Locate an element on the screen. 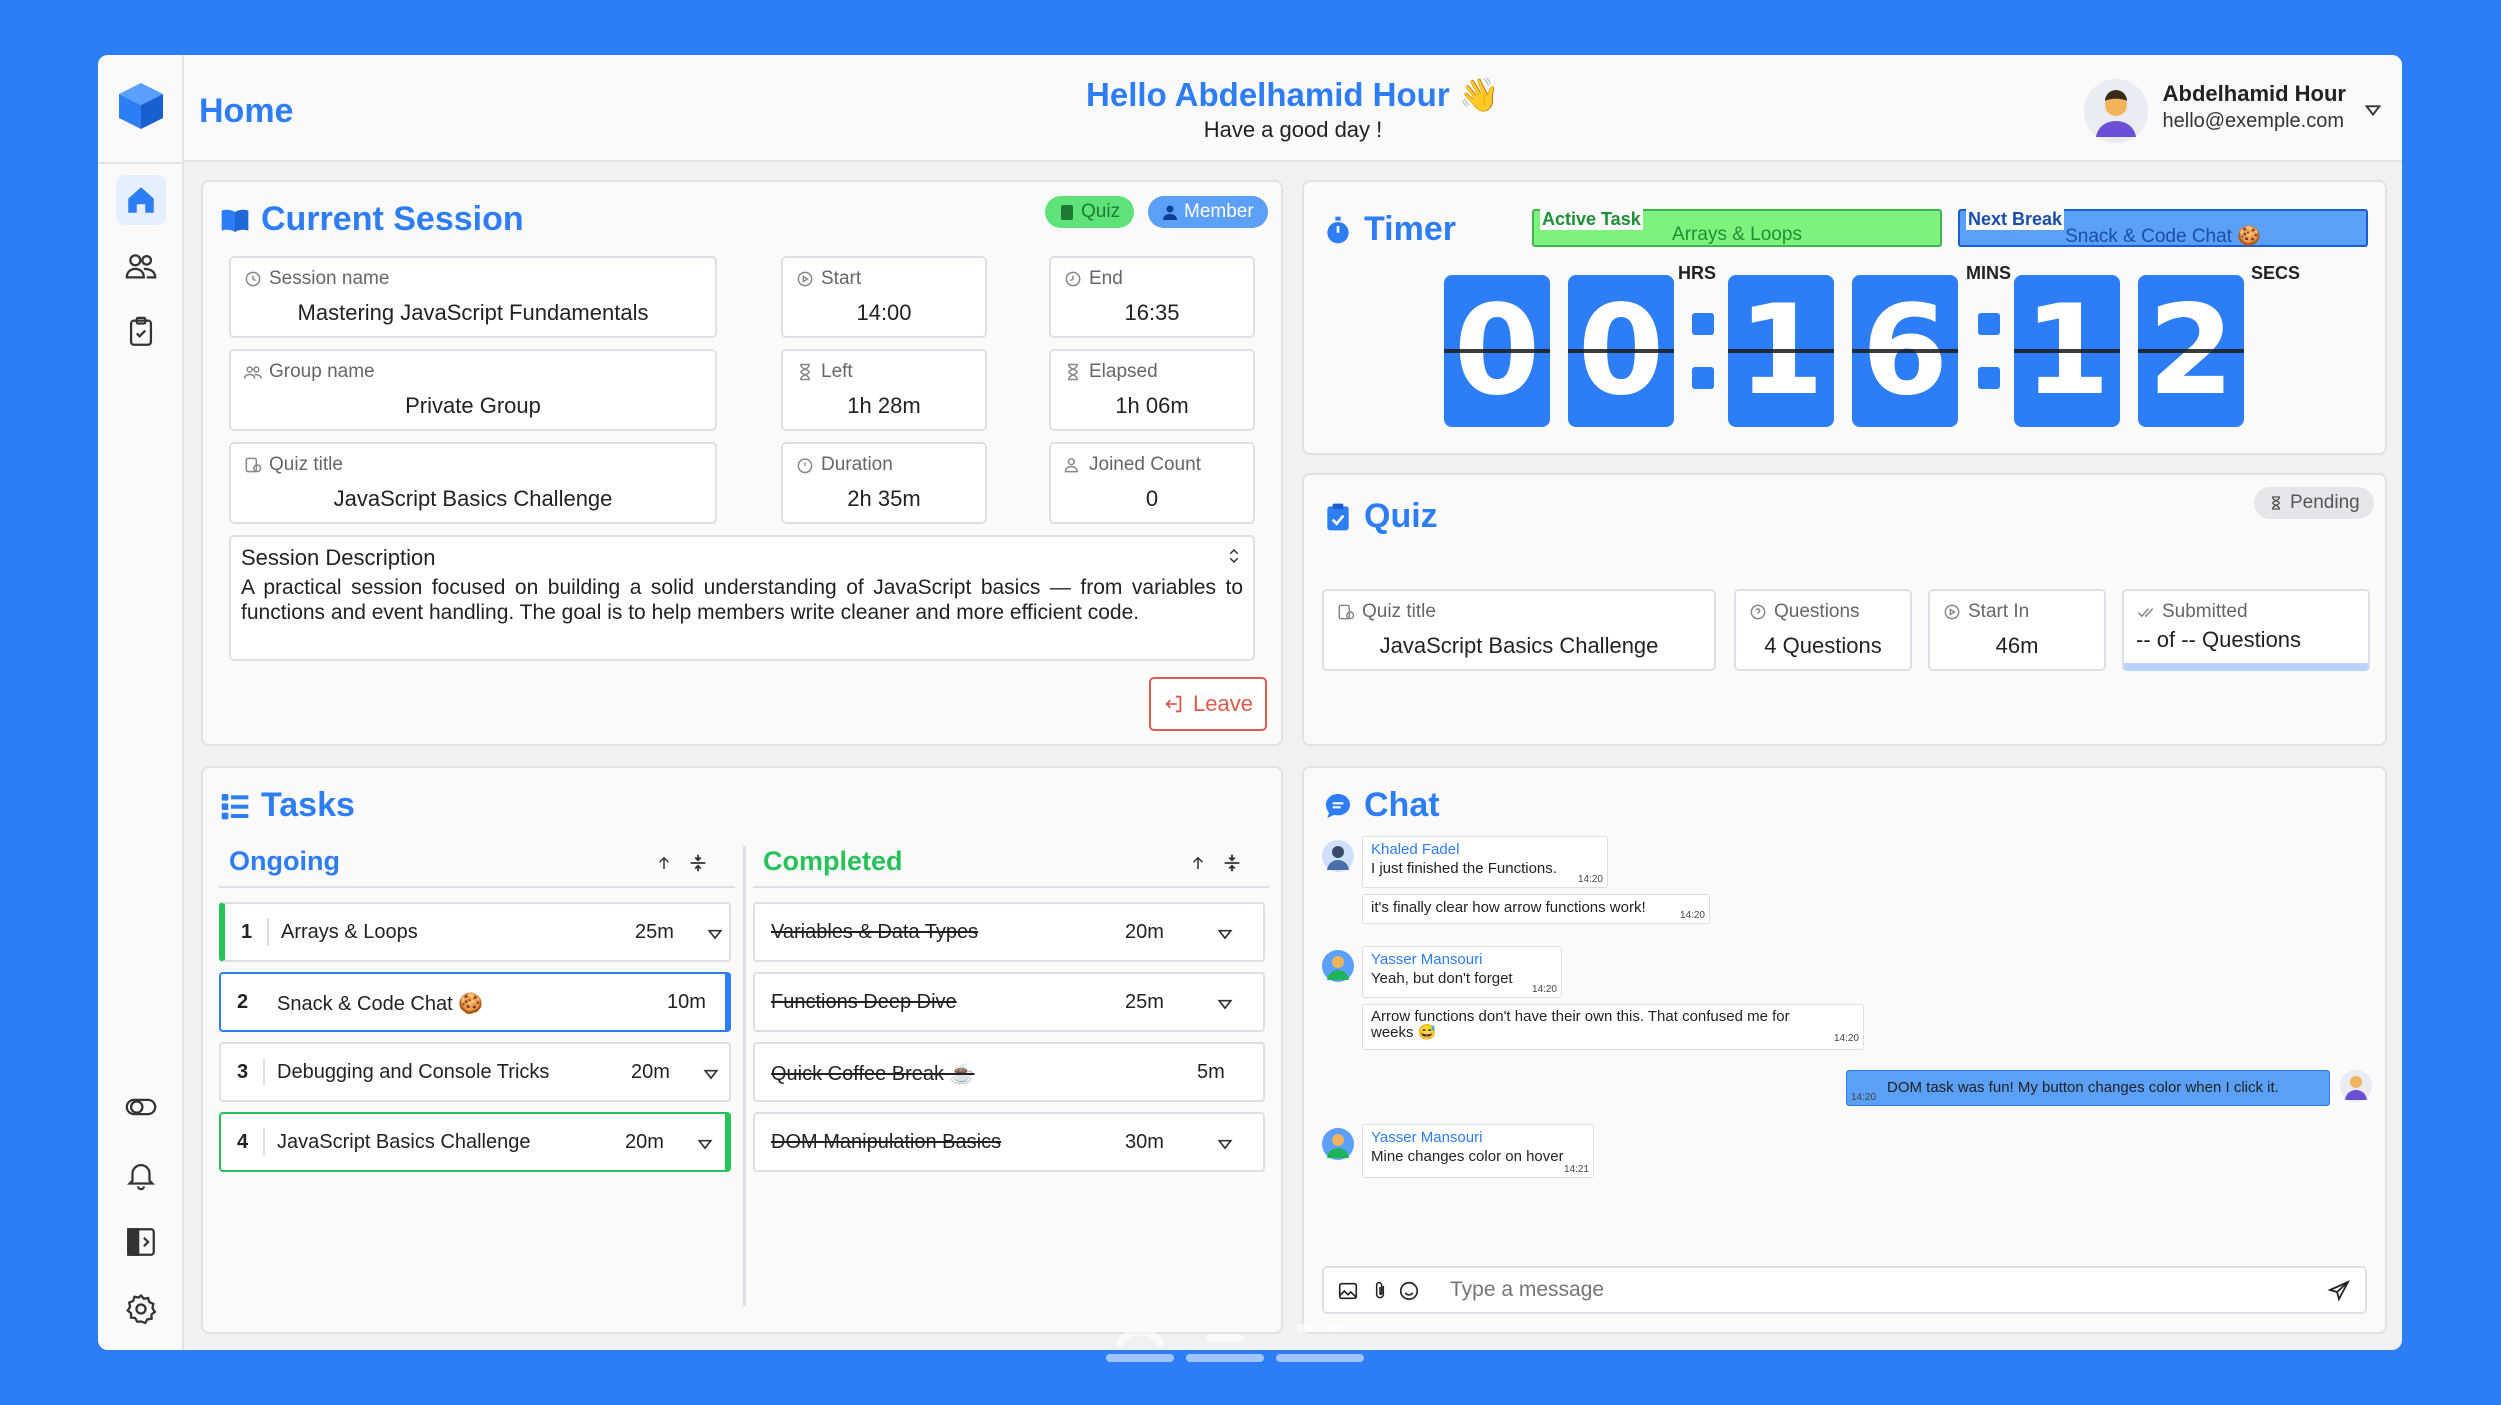  end-field: End 16:35 is located at coordinates (1152, 297).